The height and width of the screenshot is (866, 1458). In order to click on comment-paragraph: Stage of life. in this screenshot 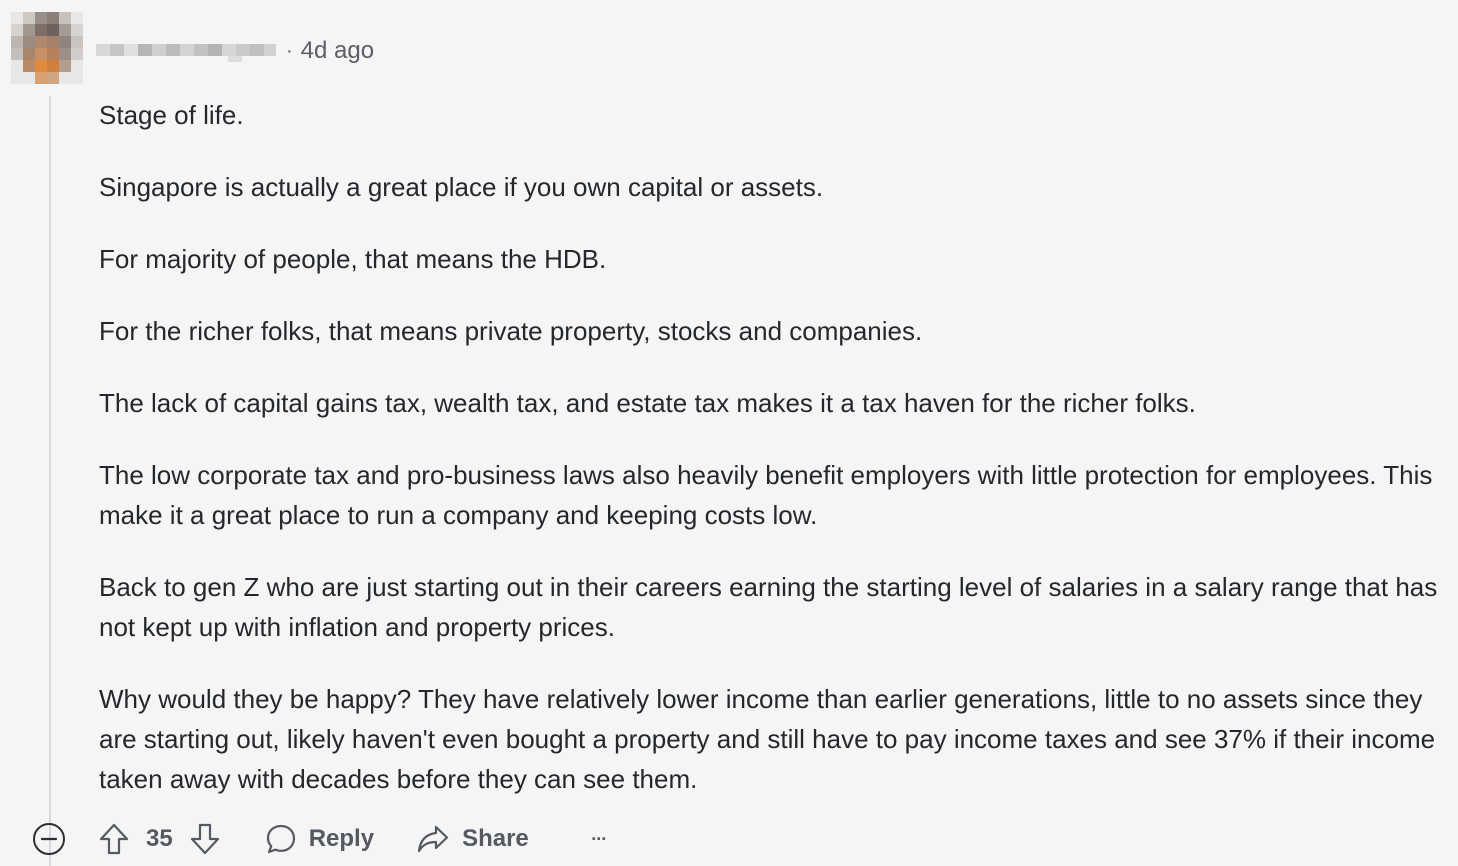, I will do `click(171, 115)`.